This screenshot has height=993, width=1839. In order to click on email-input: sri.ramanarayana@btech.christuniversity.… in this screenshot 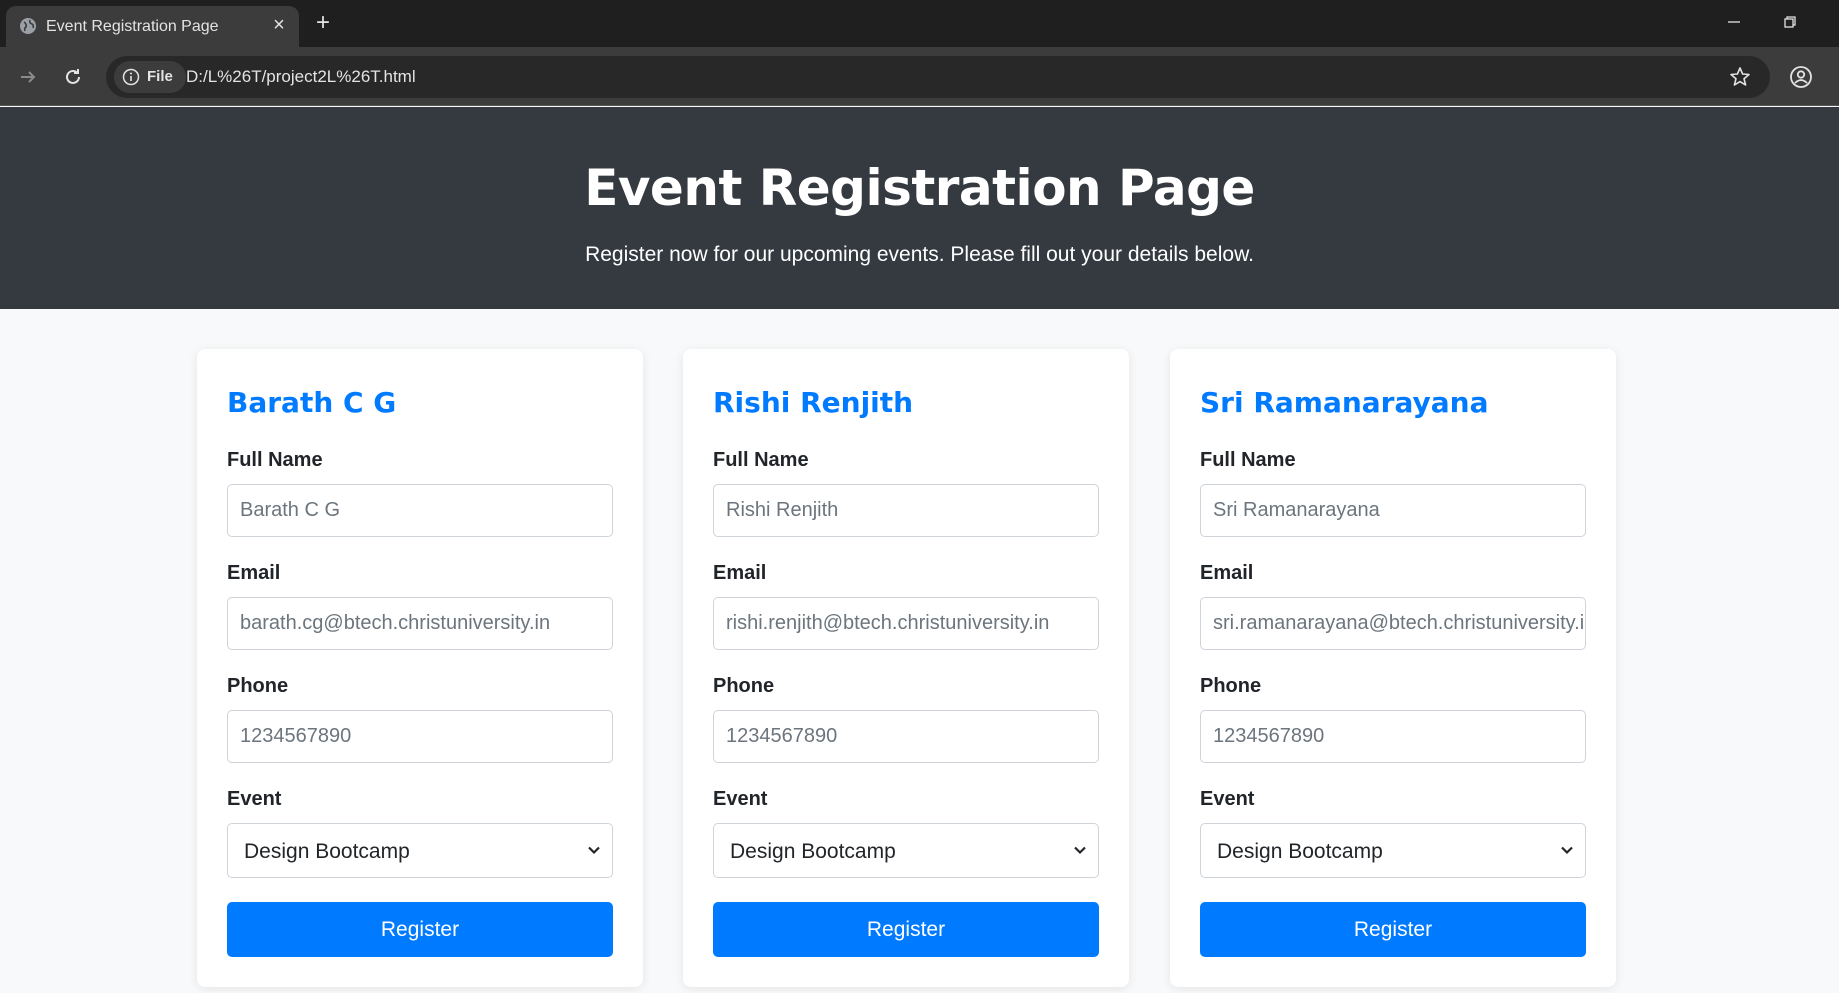, I will do `click(1393, 623)`.